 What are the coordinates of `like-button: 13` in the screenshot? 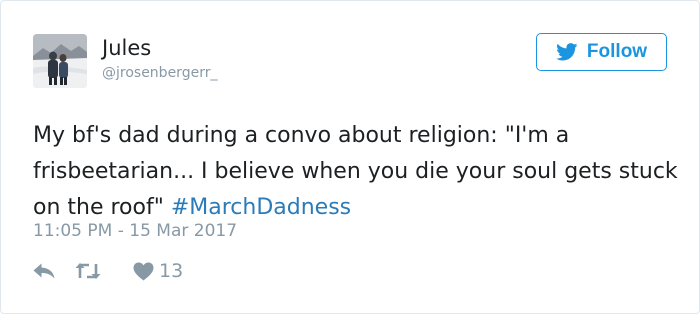 It's located at (158, 271).